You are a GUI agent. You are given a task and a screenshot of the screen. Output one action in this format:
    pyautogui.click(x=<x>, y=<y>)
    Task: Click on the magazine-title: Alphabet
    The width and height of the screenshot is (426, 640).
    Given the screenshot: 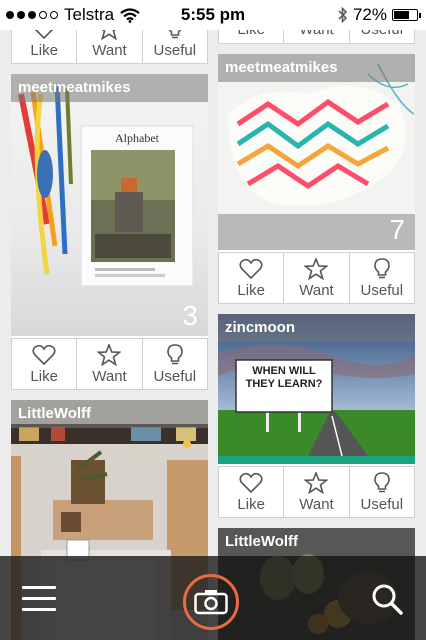 What is the action you would take?
    pyautogui.click(x=137, y=138)
    